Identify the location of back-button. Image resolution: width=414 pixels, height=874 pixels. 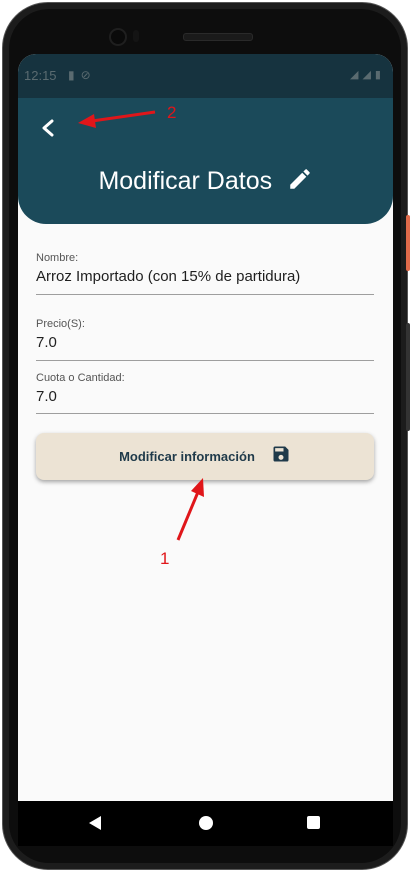
(50, 128).